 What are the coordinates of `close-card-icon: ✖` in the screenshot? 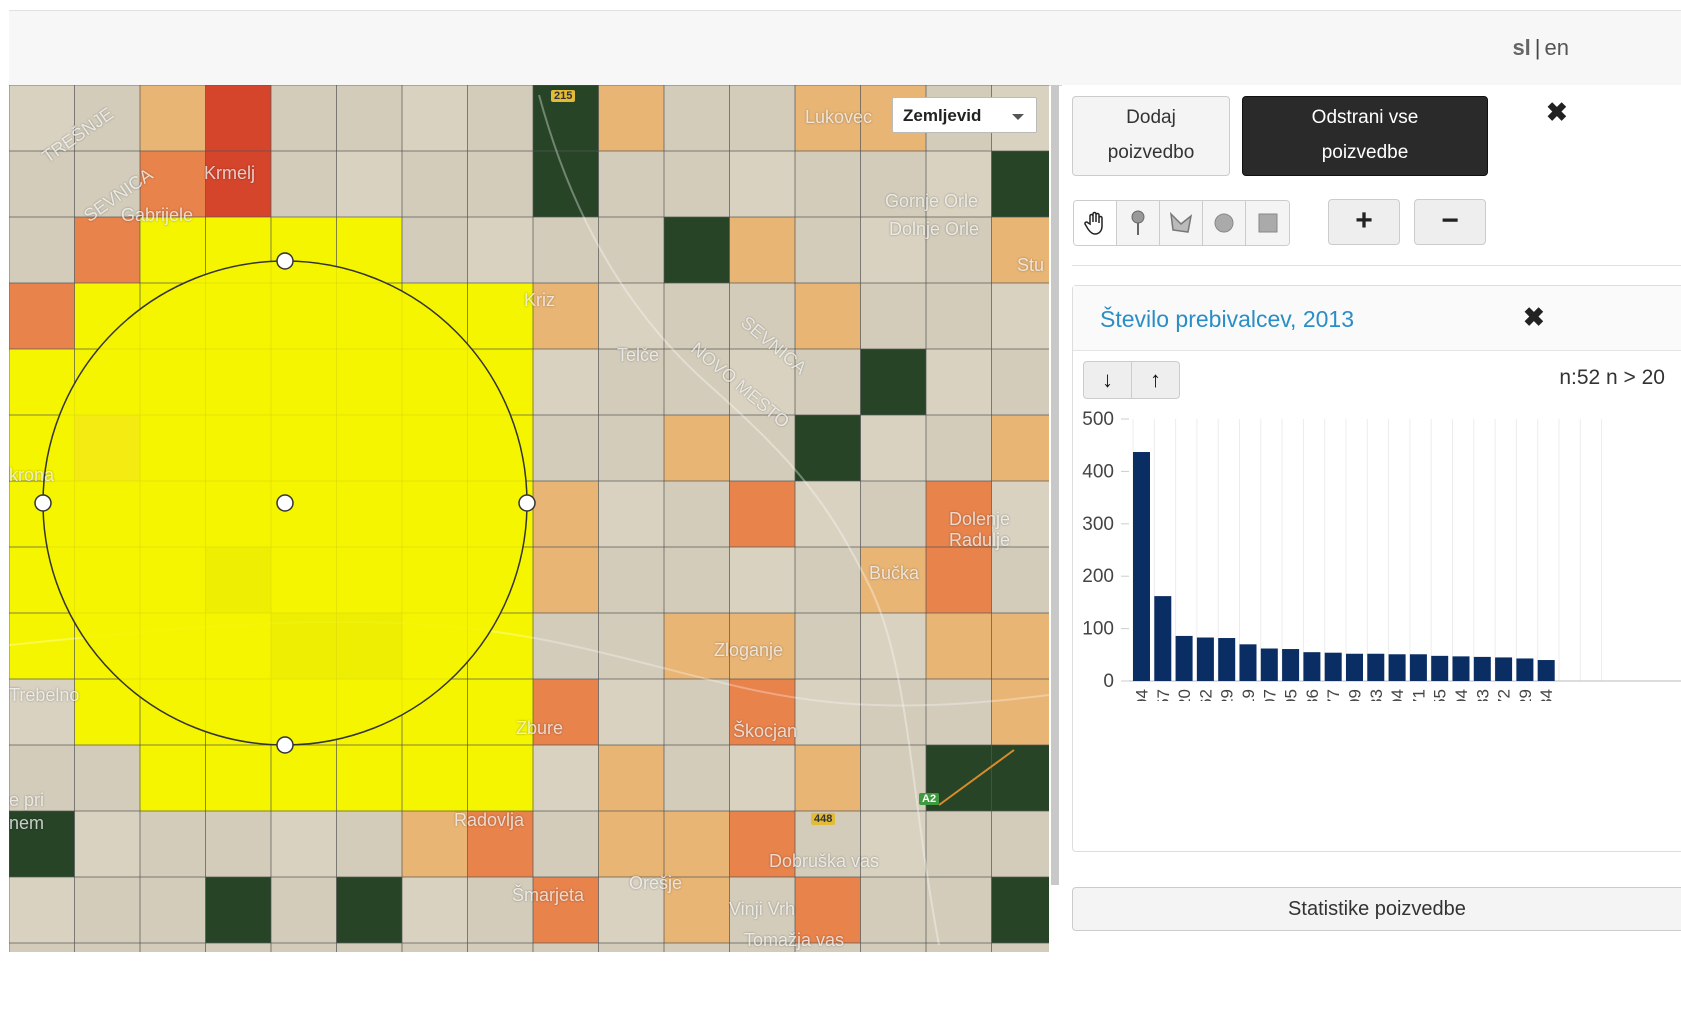 It's located at (1534, 317).